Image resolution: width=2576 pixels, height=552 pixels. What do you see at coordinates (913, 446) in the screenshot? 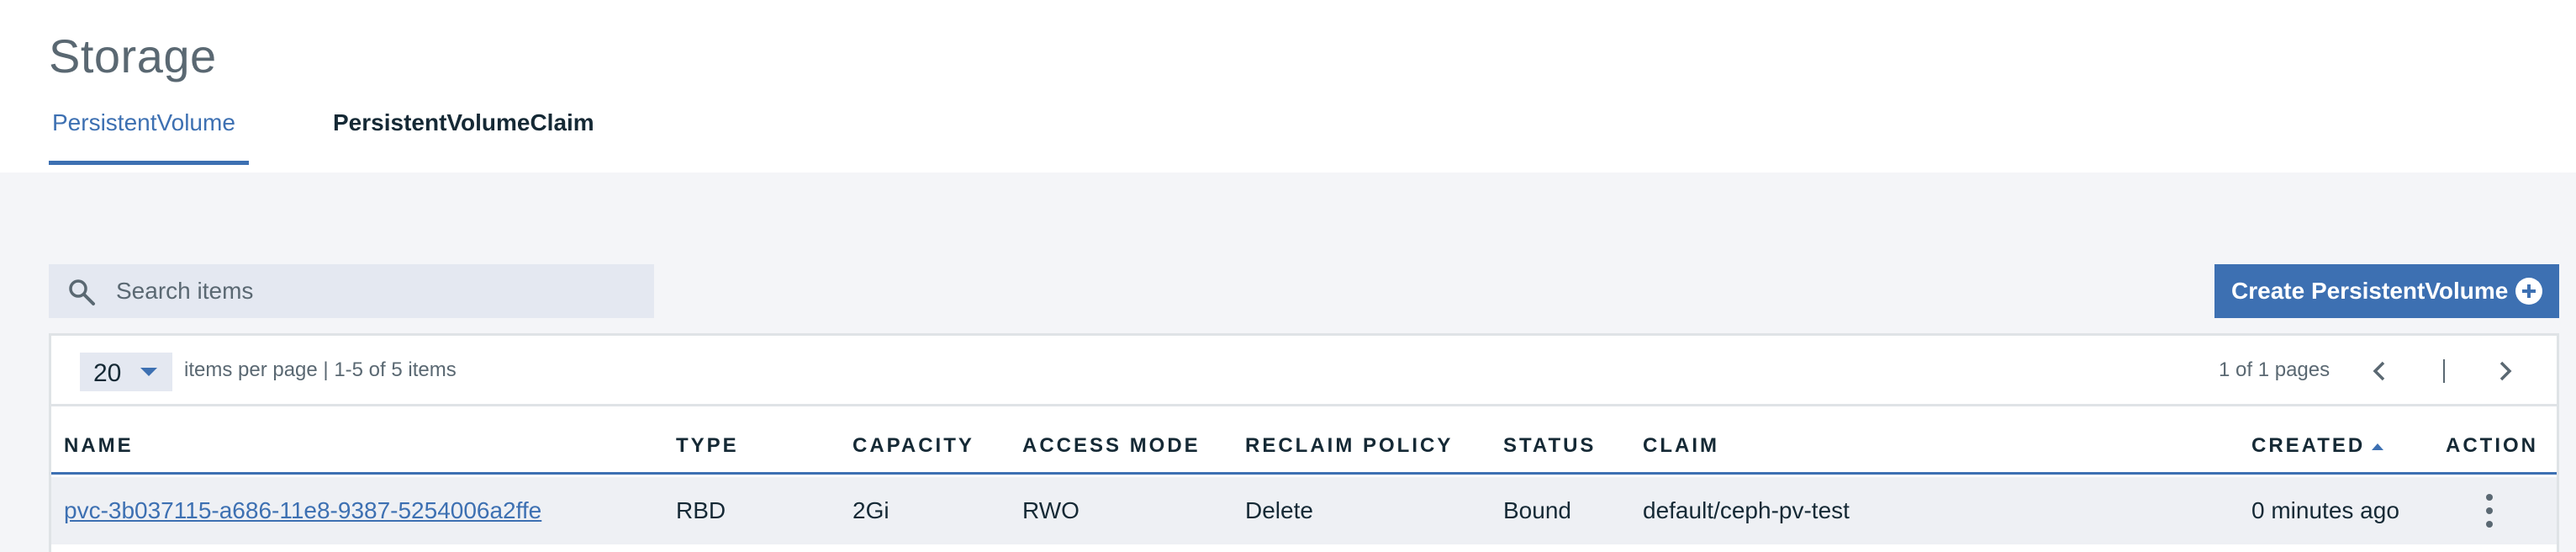
I see `column-header-capacity: CAPACITY` at bounding box center [913, 446].